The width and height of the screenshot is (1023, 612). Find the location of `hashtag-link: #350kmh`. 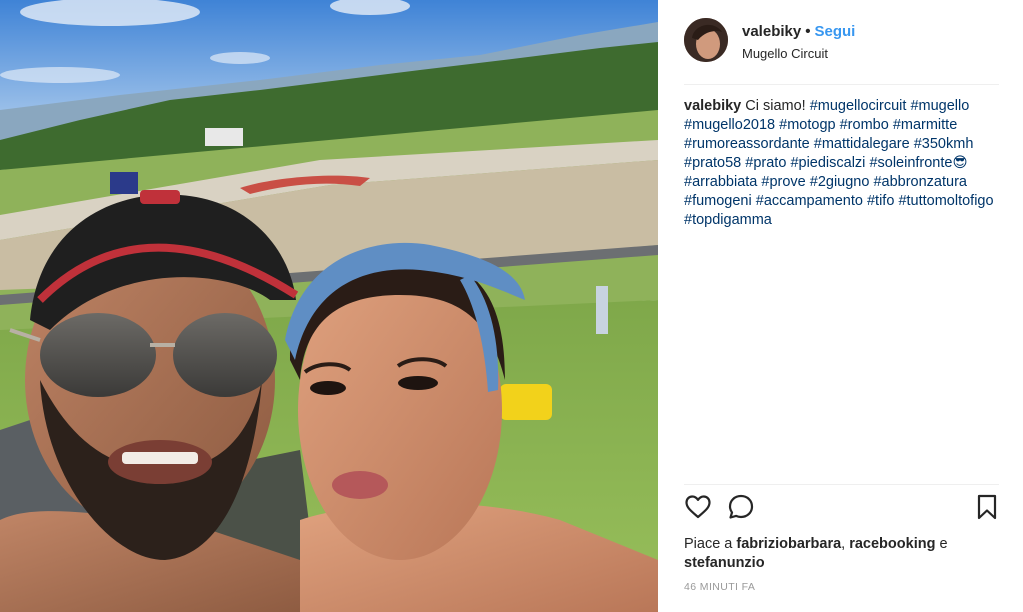

hashtag-link: #350kmh is located at coordinates (944, 144).